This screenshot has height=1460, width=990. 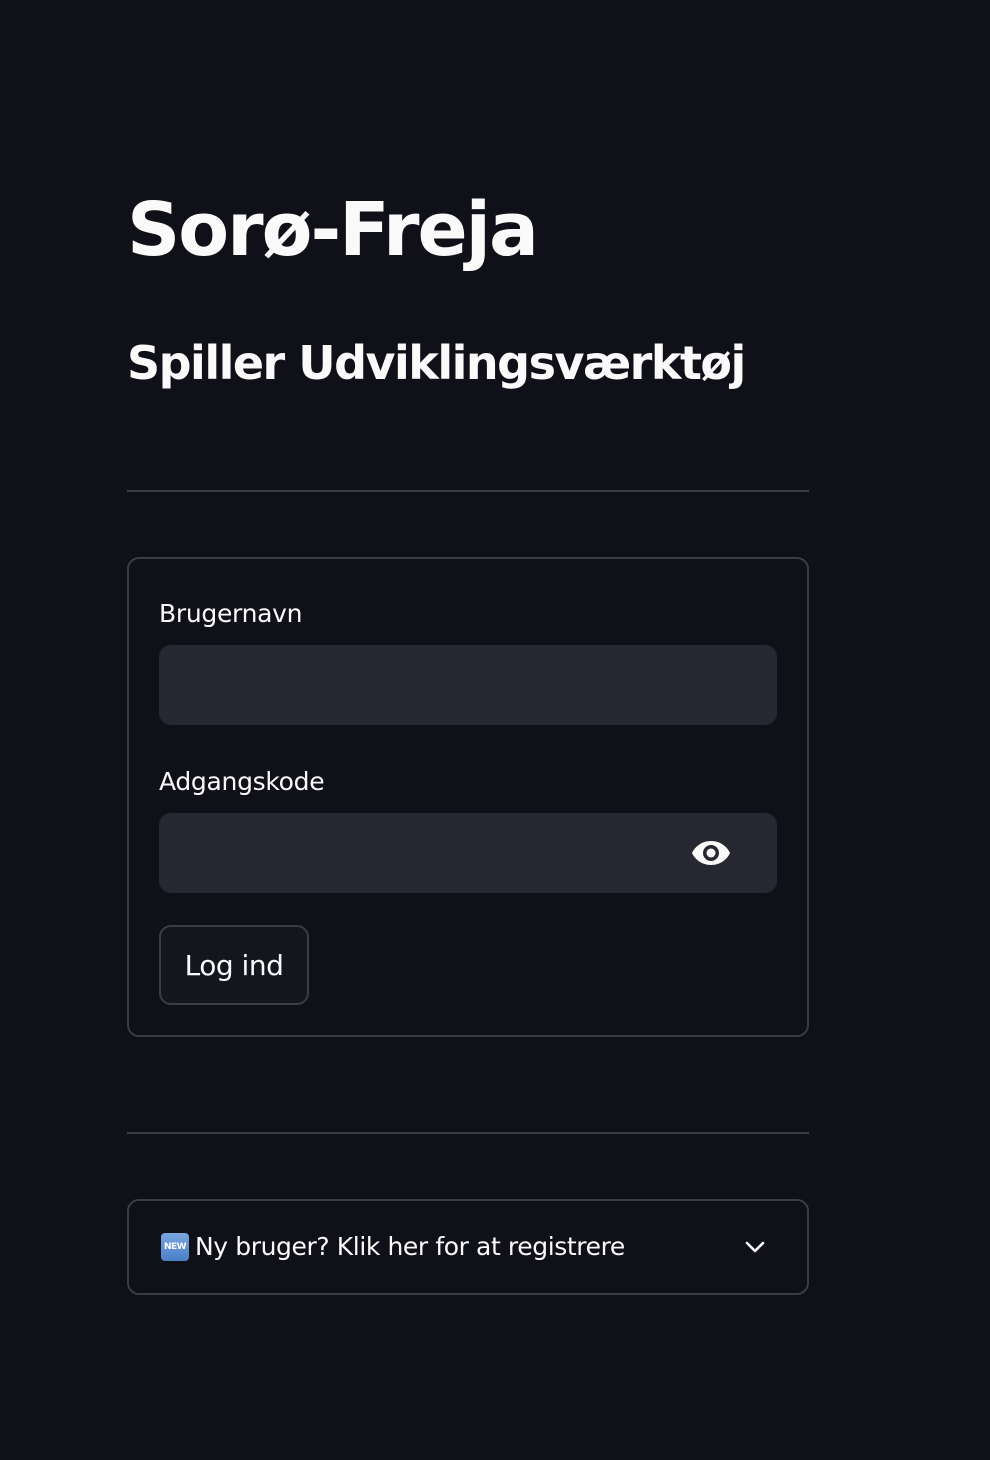 I want to click on password-field-container, so click(x=468, y=853).